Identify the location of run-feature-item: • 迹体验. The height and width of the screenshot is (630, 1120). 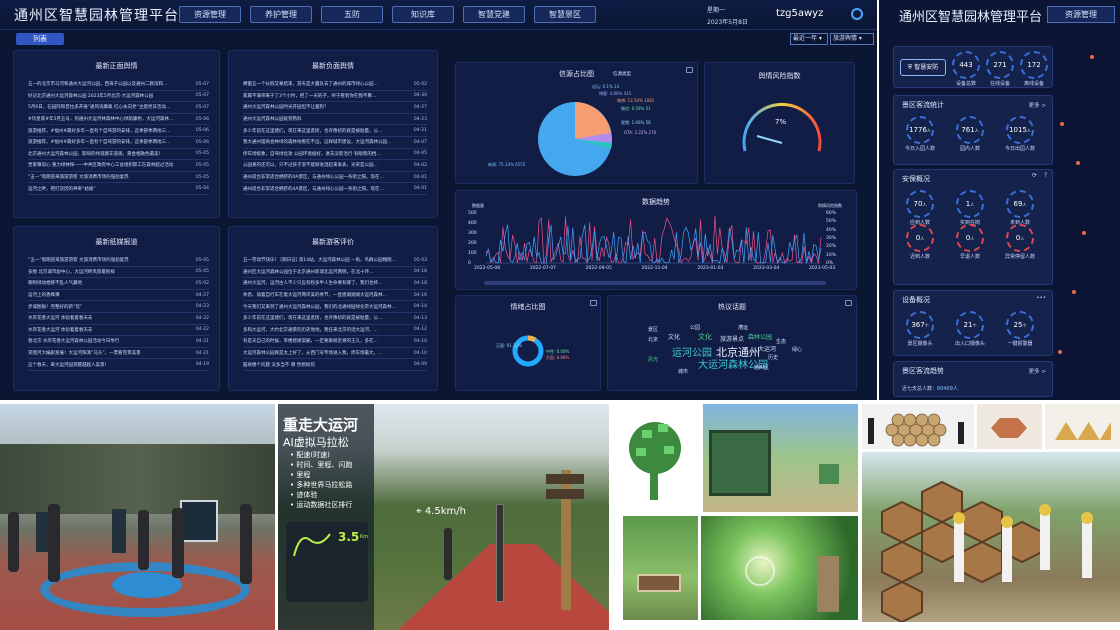
(304, 495).